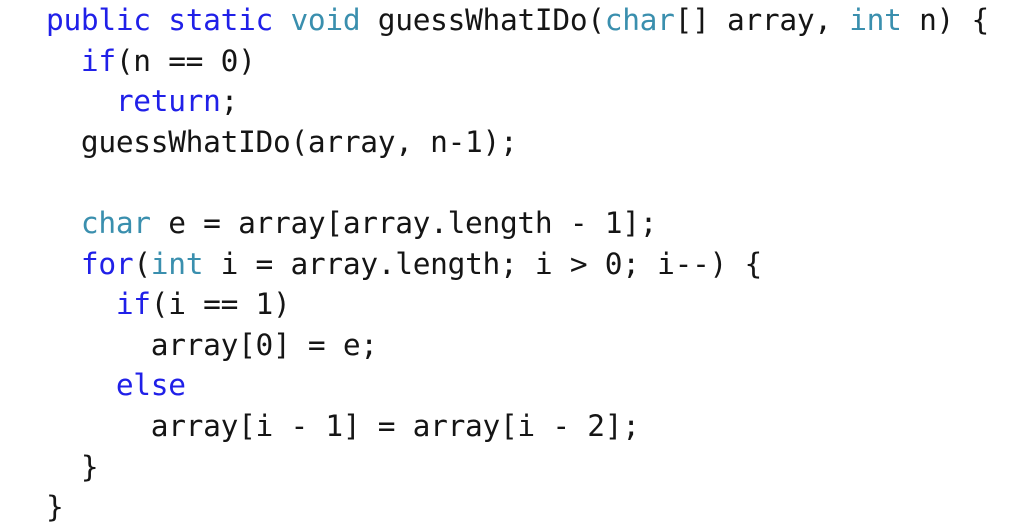  Describe the element at coordinates (325, 20) in the screenshot. I see `code-token-type: void` at that location.